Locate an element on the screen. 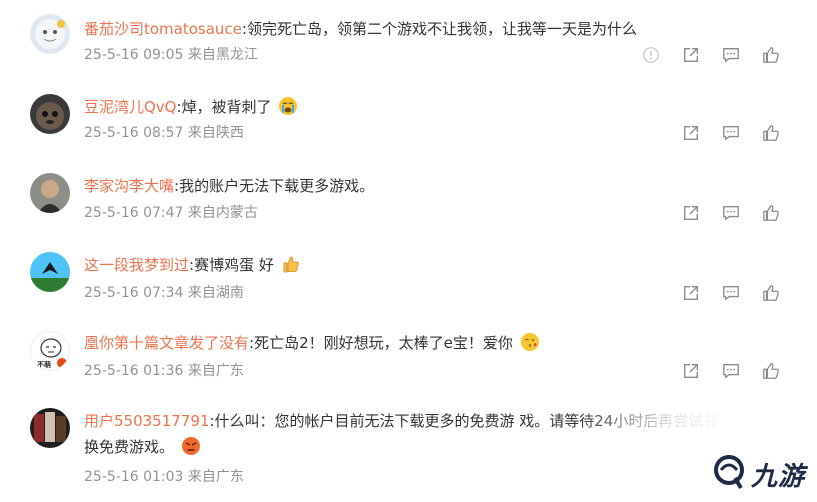  username-link: 凰你第十篇文章发了没有 is located at coordinates (166, 343).